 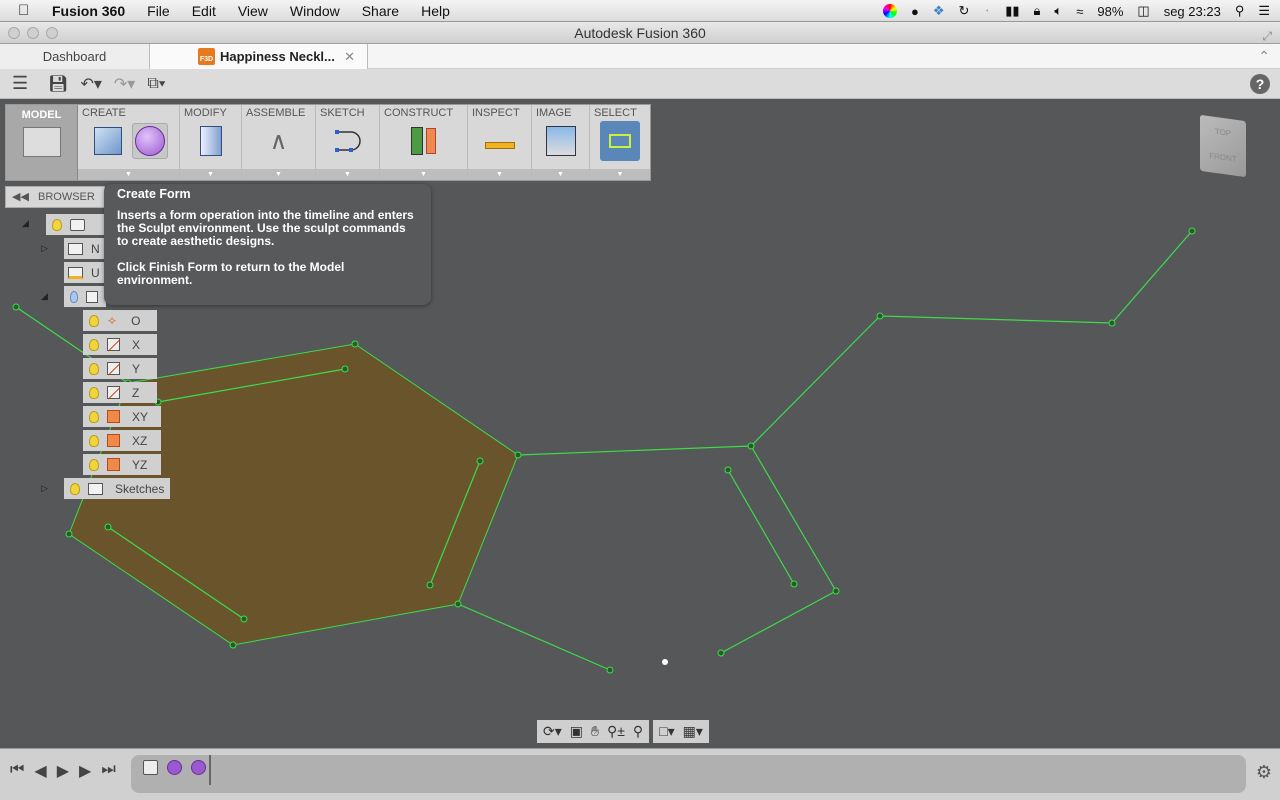 What do you see at coordinates (552, 731) in the screenshot?
I see `orbit-icon: ⟳▾` at bounding box center [552, 731].